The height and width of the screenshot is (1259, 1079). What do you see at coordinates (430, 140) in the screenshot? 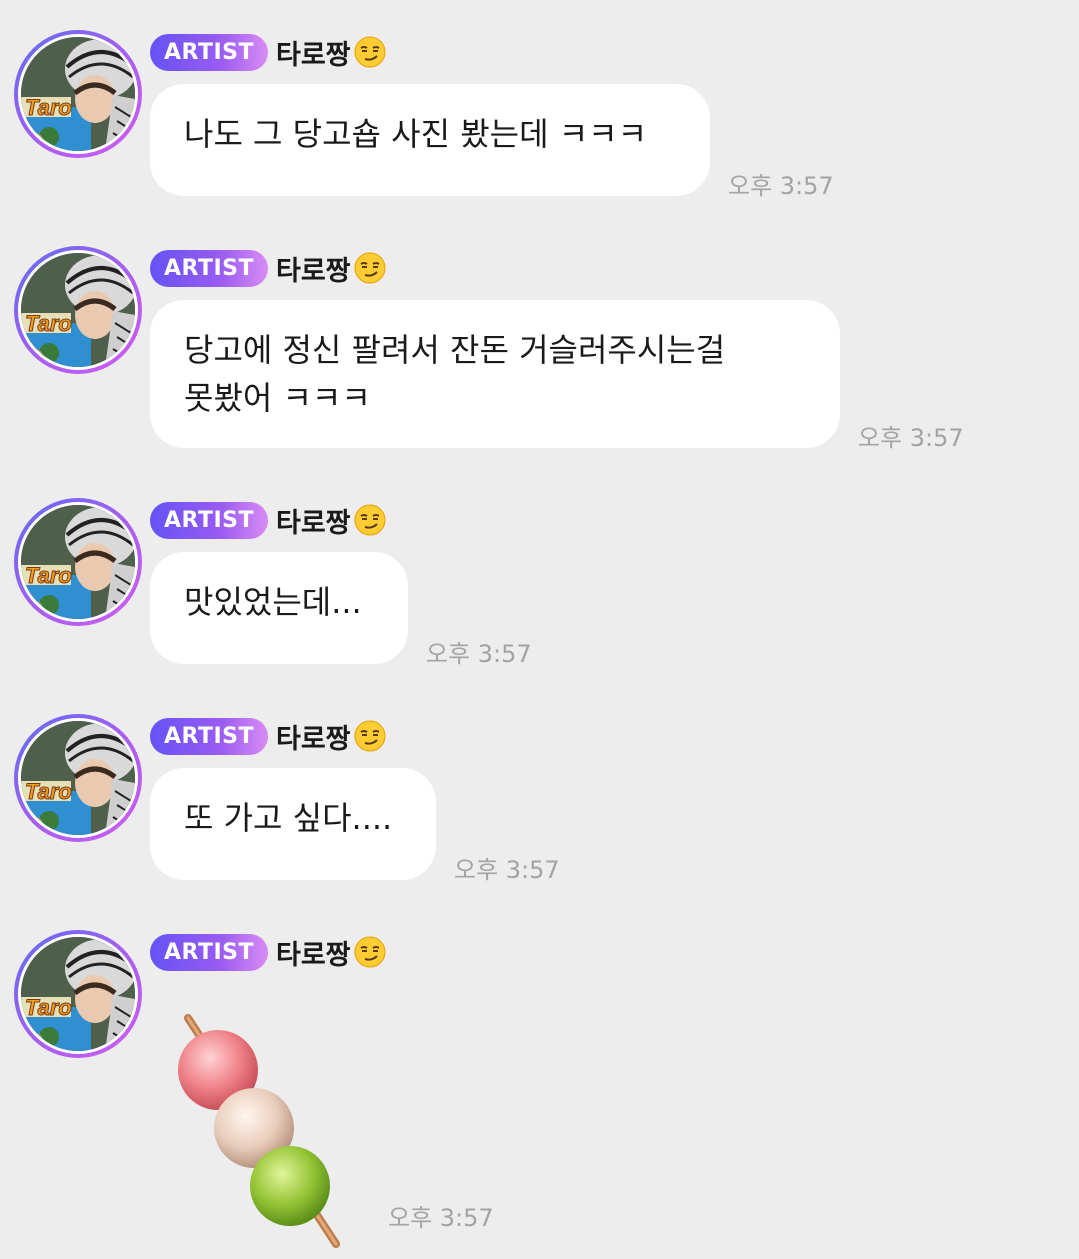
I see `message-bubble: 나도 그 당고숍 사진 봤는데 ㅋㅋㅋ` at bounding box center [430, 140].